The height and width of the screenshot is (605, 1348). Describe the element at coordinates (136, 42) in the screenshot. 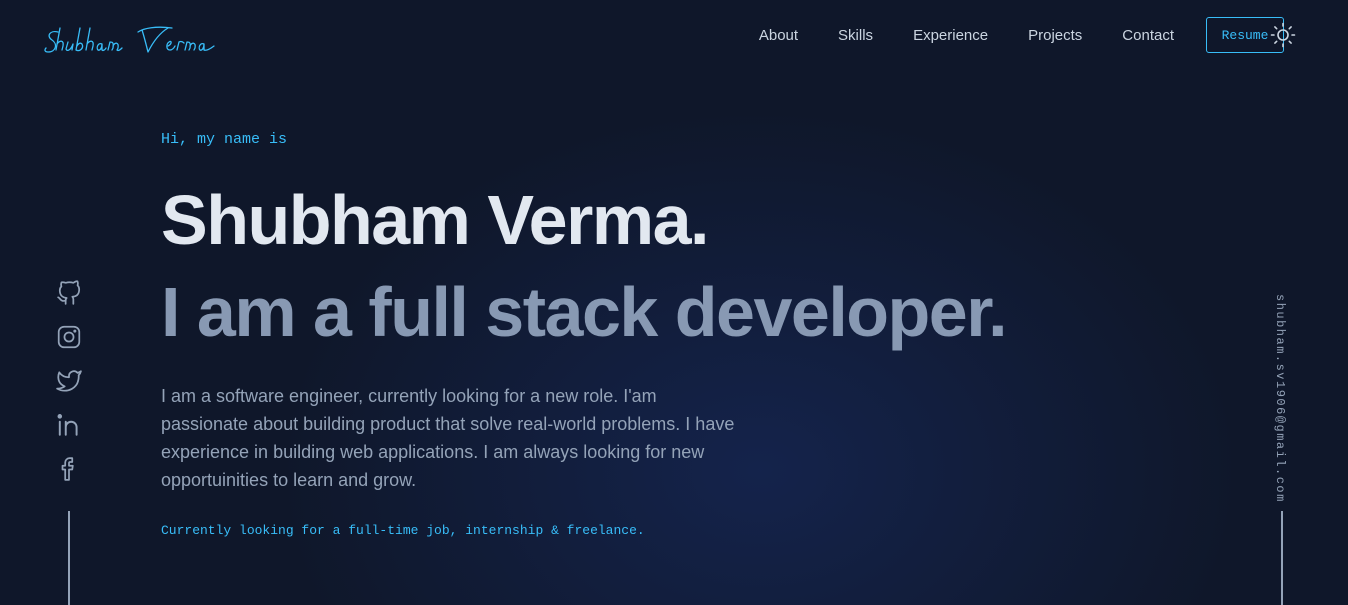

I see `logo` at that location.